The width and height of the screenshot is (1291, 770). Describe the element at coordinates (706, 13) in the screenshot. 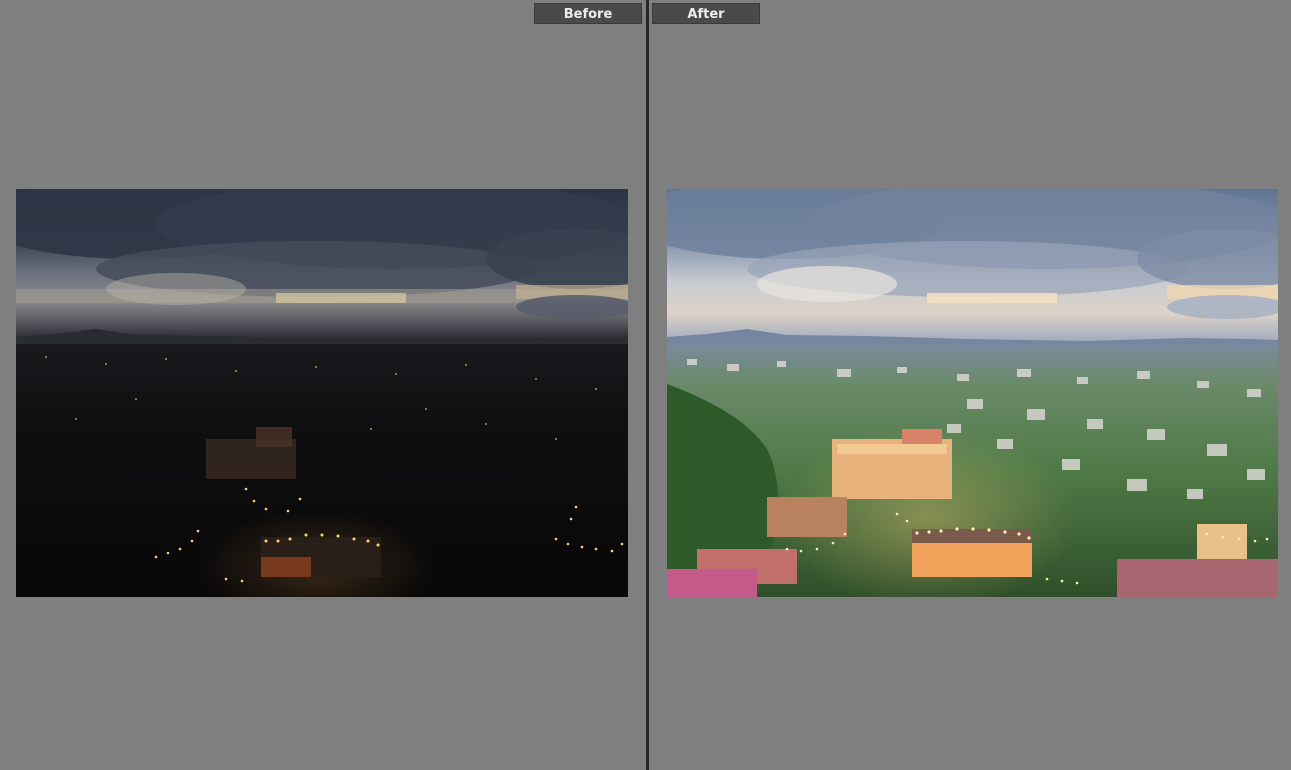

I see `after-label: After` at that location.